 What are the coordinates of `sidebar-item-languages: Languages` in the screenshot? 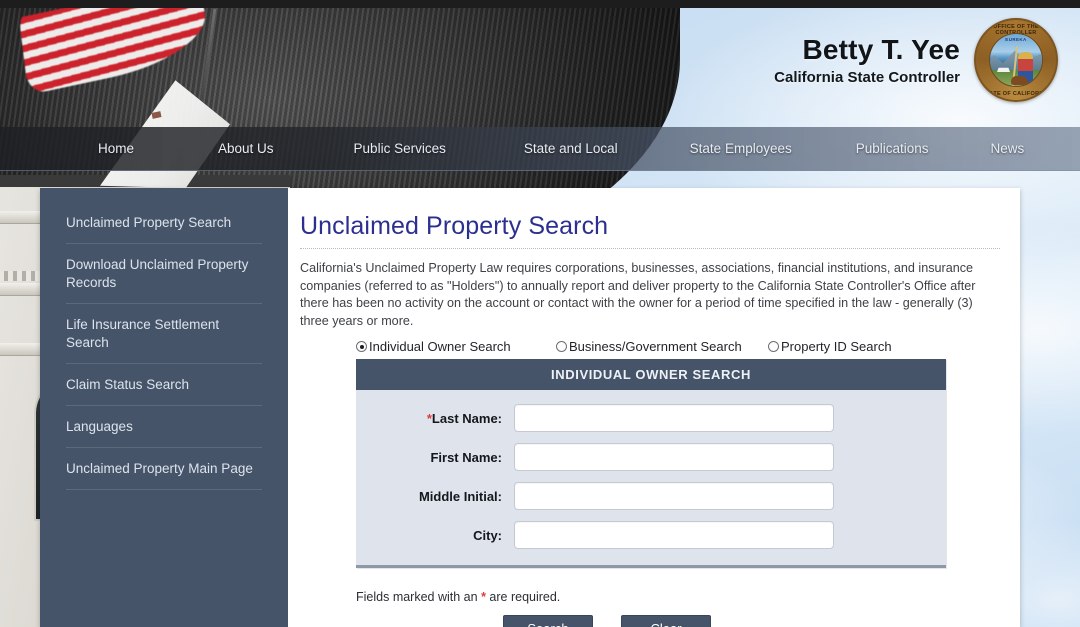 It's located at (164, 427).